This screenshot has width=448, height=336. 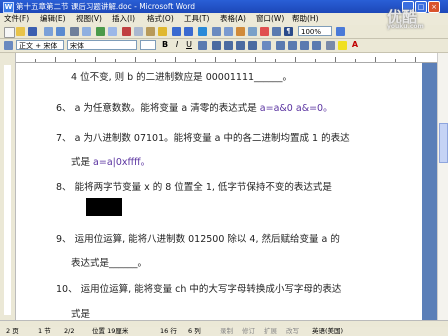 What do you see at coordinates (189, 45) in the screenshot?
I see `underline-button: U` at bounding box center [189, 45].